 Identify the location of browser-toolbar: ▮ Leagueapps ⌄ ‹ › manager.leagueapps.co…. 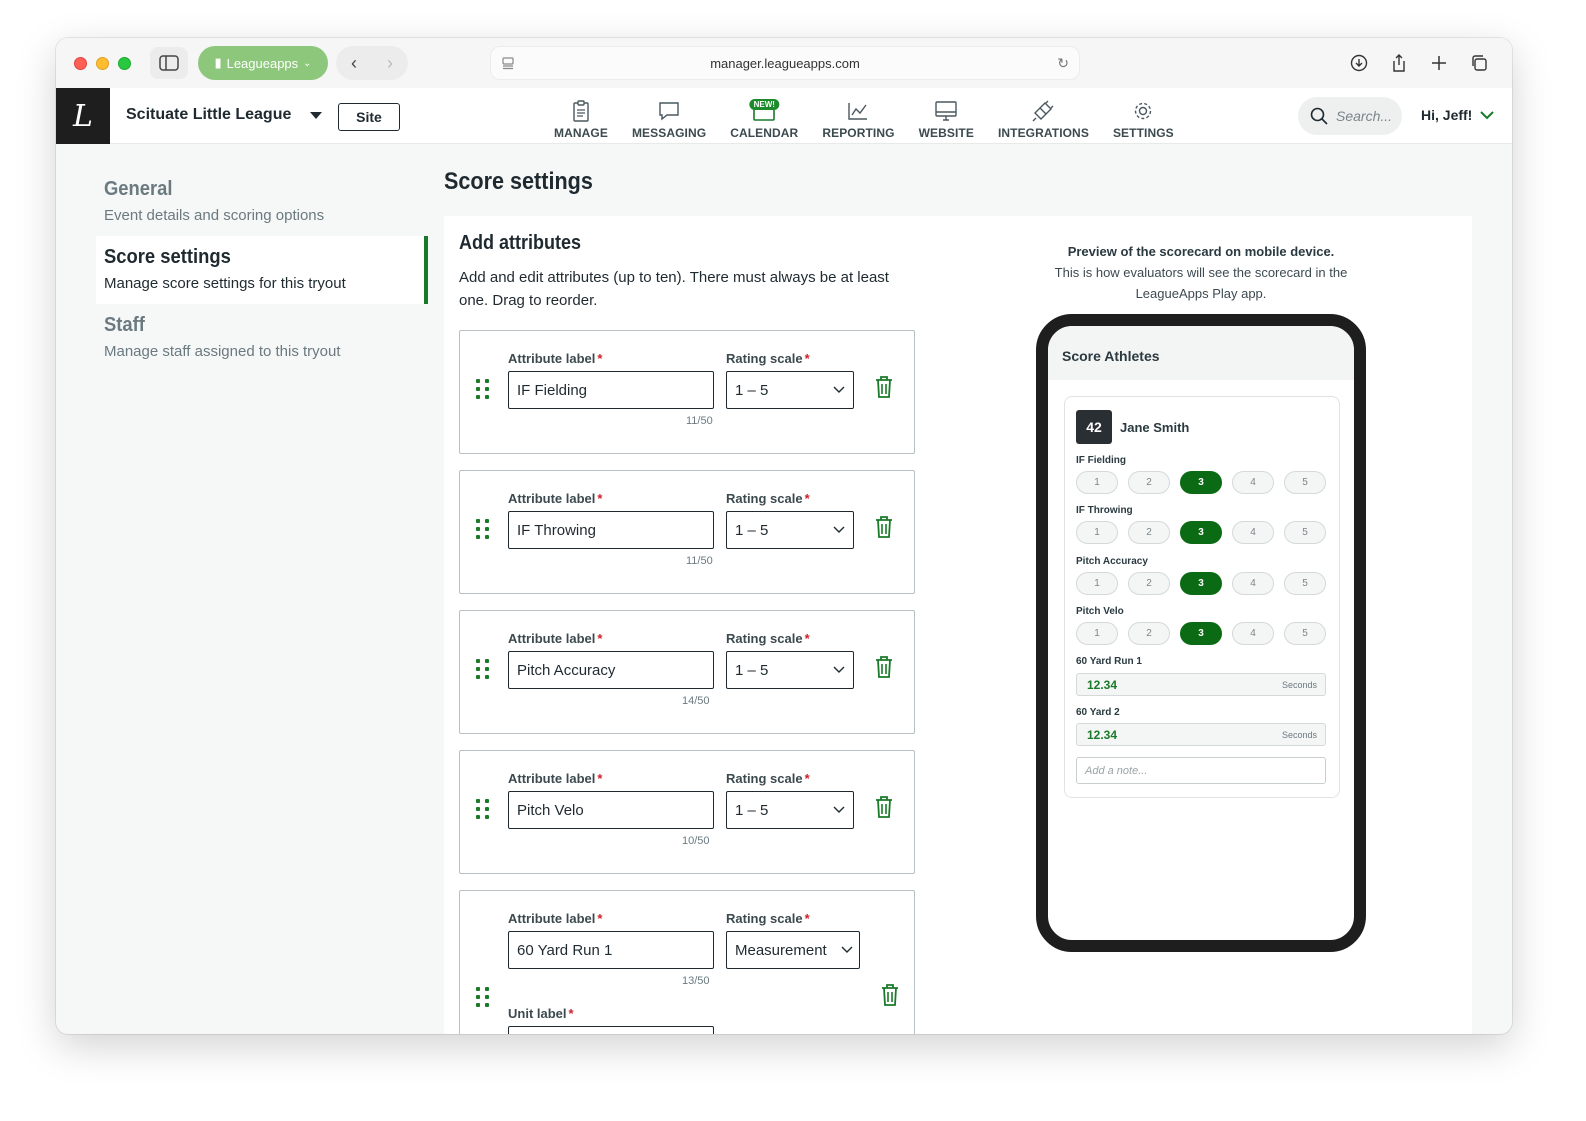
(784, 63).